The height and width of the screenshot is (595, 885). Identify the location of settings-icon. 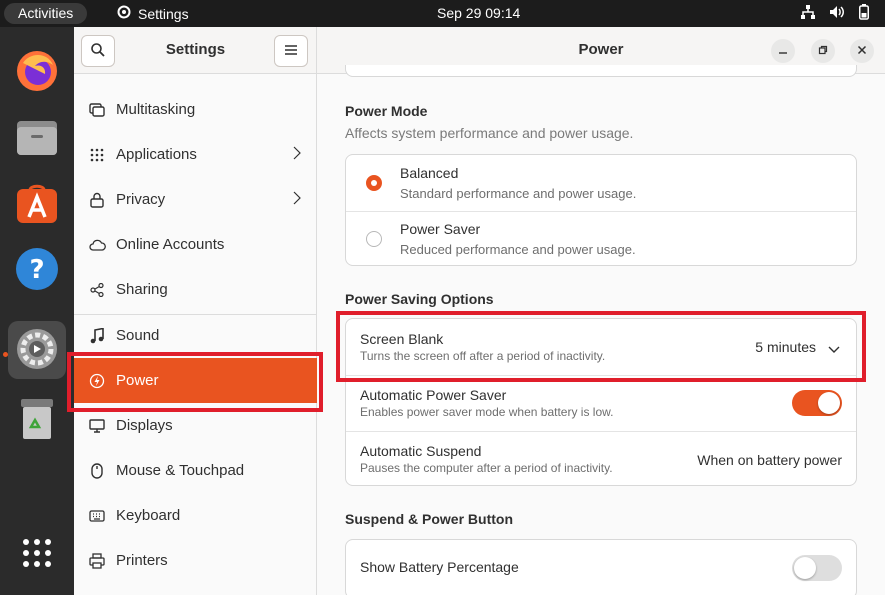
(37, 350).